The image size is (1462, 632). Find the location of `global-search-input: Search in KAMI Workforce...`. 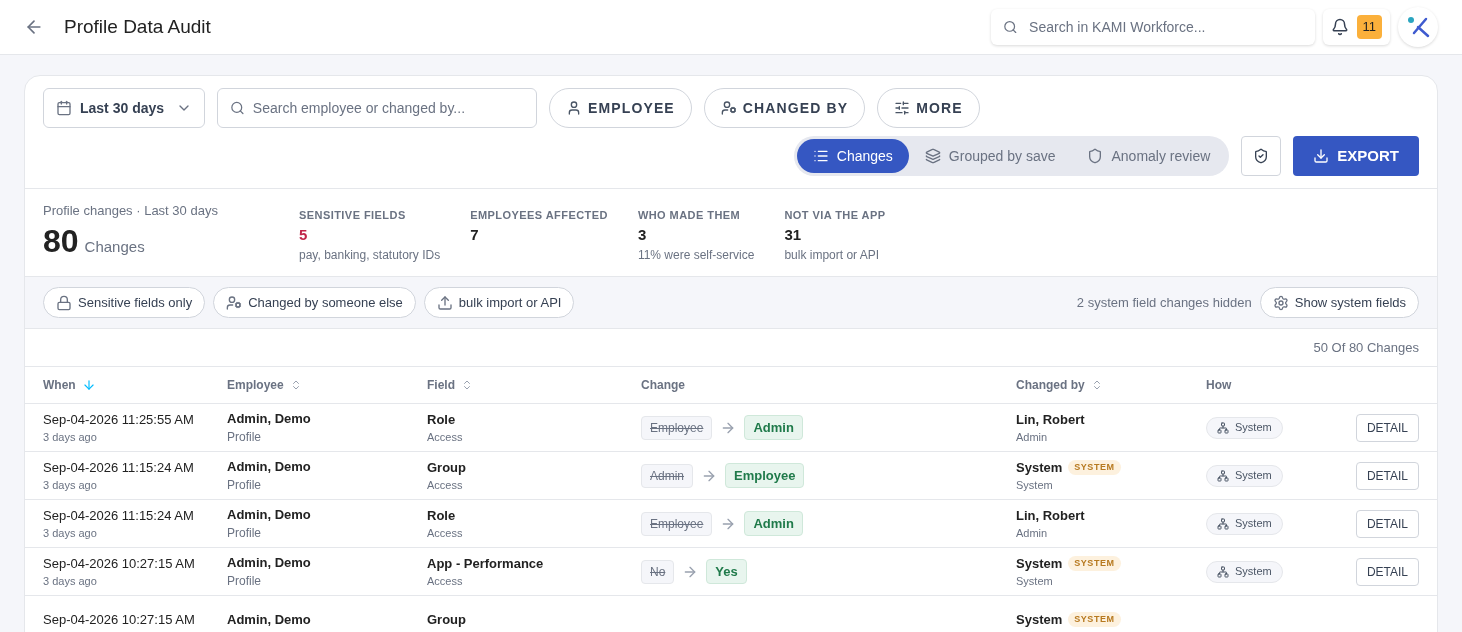

global-search-input: Search in KAMI Workforce... is located at coordinates (1166, 27).